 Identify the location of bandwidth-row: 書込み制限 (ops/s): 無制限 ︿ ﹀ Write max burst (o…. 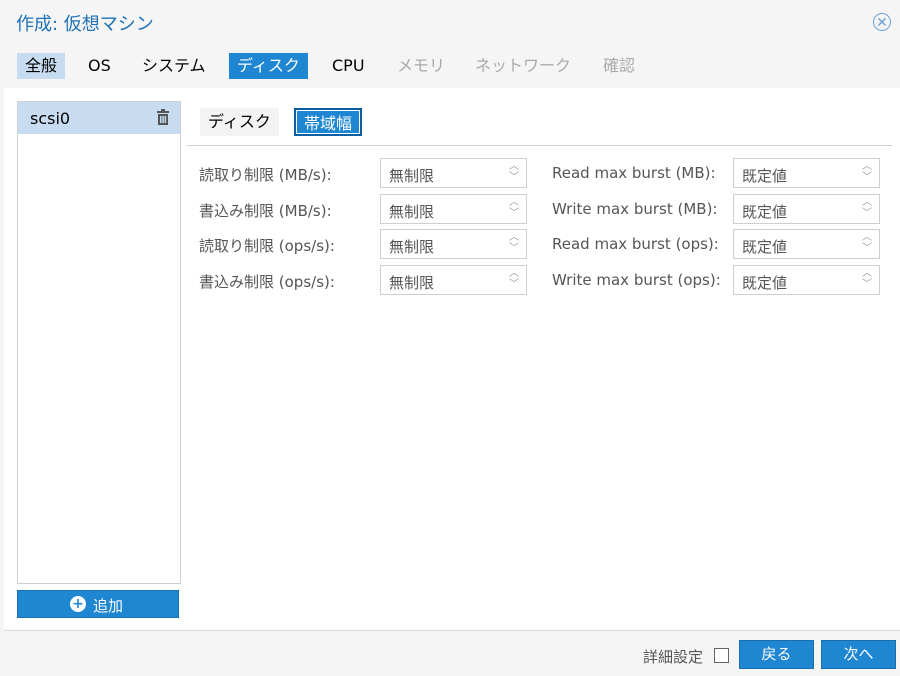
(544, 280).